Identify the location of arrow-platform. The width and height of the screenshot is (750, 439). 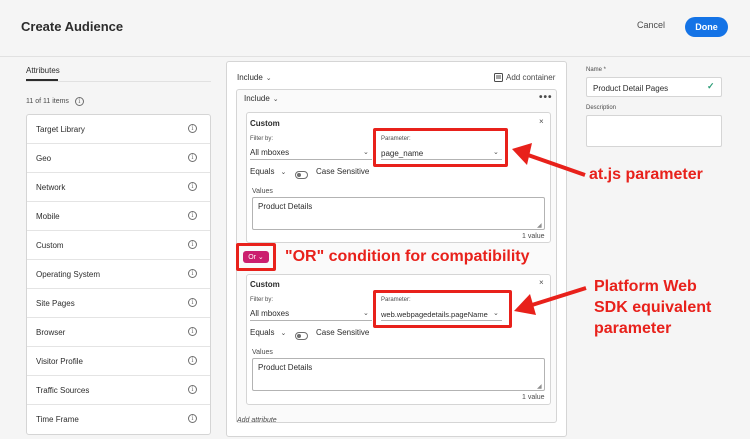
(559, 296).